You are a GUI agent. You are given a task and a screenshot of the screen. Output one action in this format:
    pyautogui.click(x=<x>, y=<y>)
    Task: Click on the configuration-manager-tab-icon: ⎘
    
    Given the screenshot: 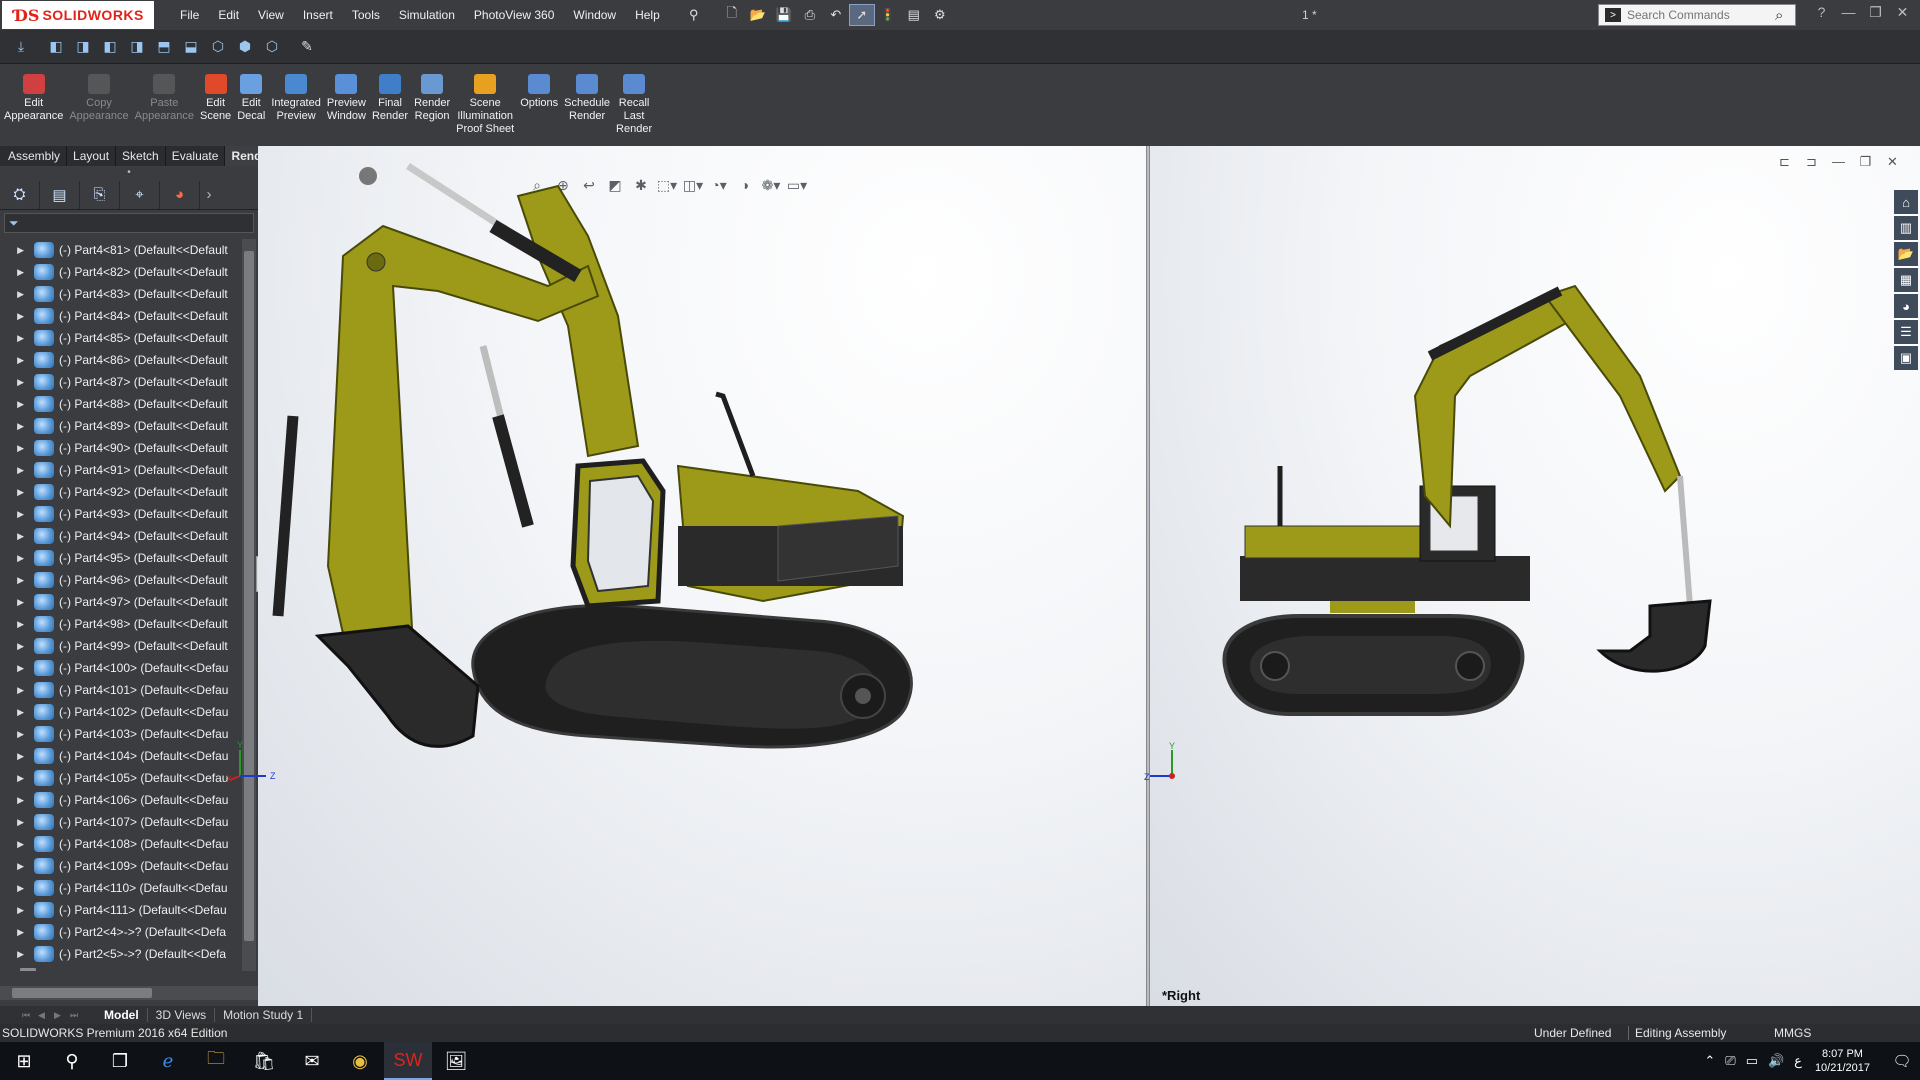 What is the action you would take?
    pyautogui.click(x=100, y=194)
    